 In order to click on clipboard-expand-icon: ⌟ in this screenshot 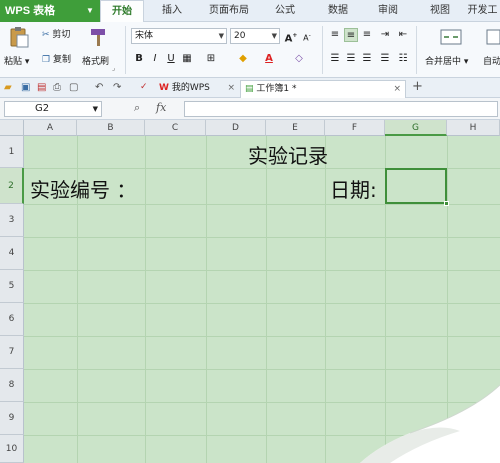, I will do `click(113, 68)`.